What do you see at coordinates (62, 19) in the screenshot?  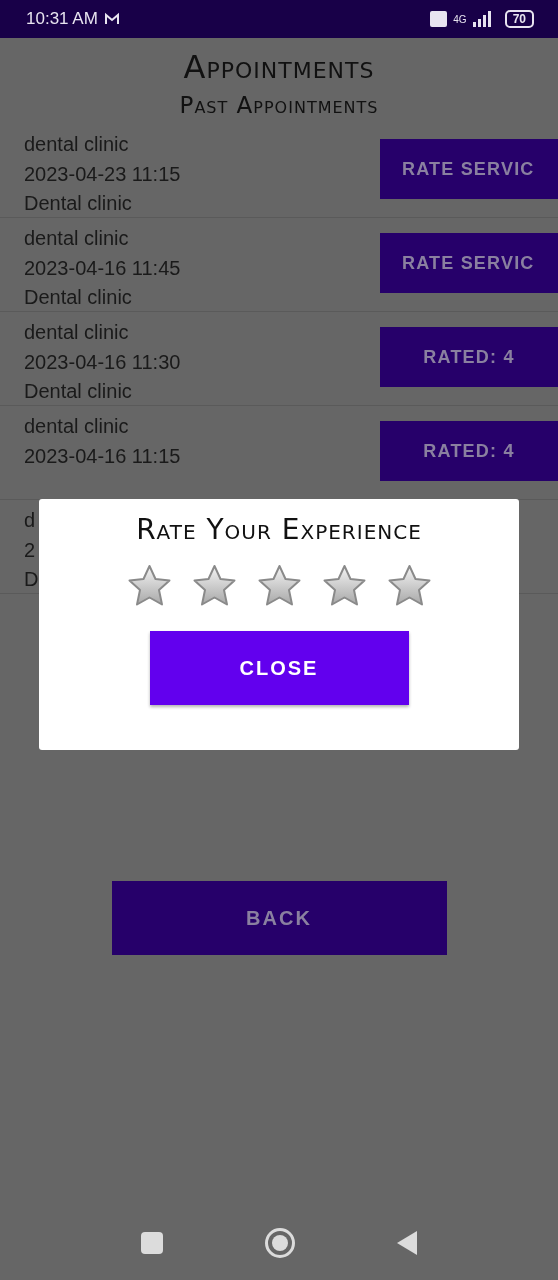 I see `status-time: 10:31 AM` at bounding box center [62, 19].